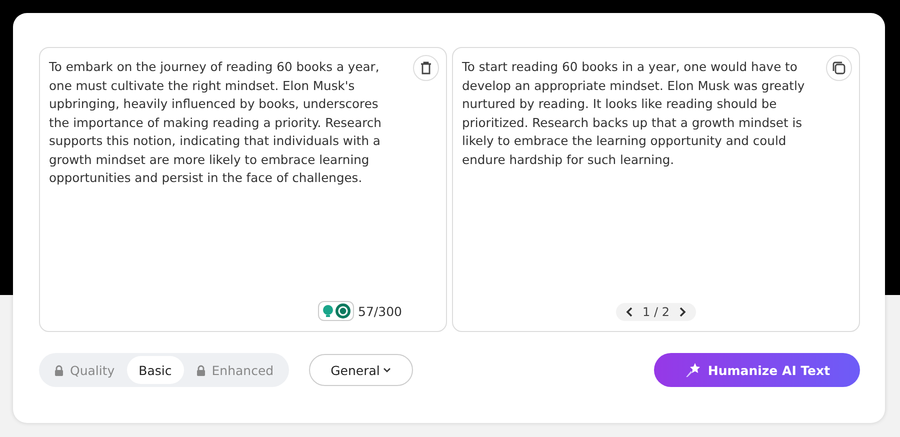  I want to click on trash-icon, so click(426, 68).